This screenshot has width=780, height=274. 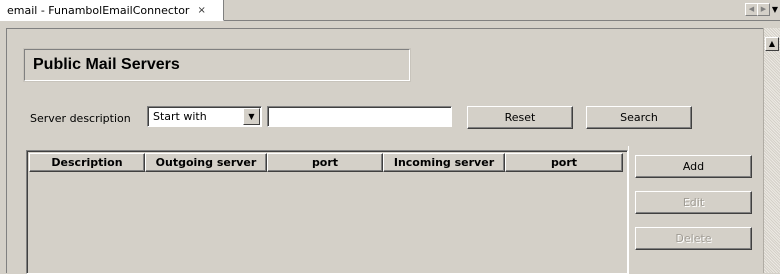 What do you see at coordinates (628, 210) in the screenshot?
I see `panel-divider` at bounding box center [628, 210].